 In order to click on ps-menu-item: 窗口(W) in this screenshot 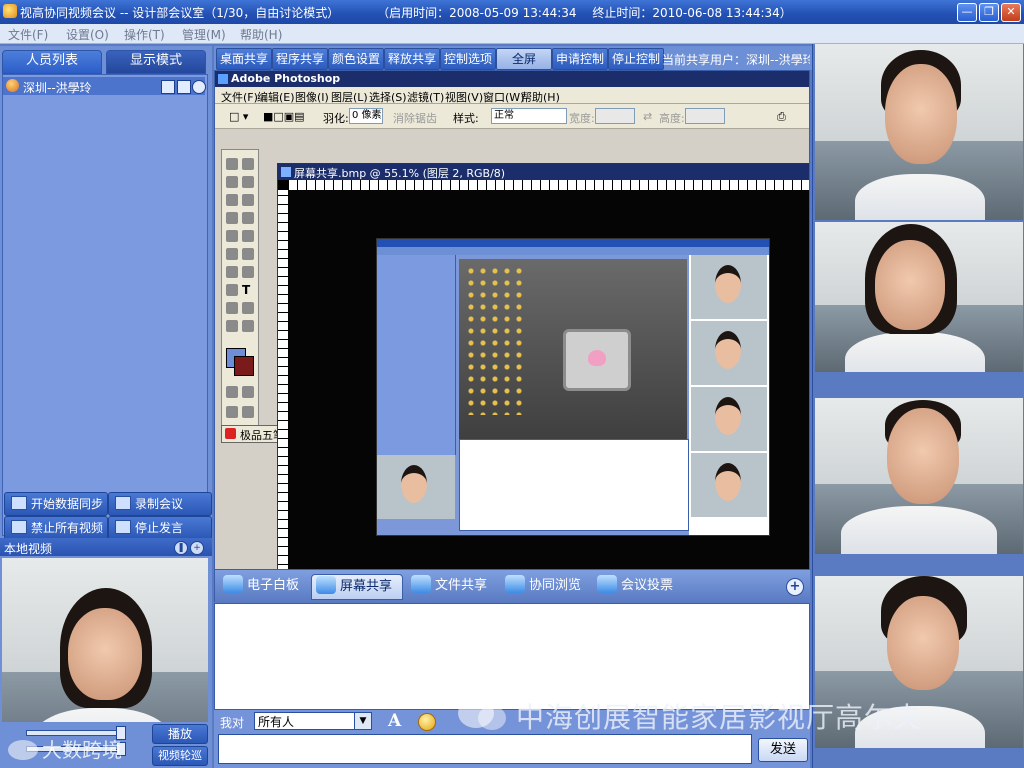, I will do `click(503, 97)`.